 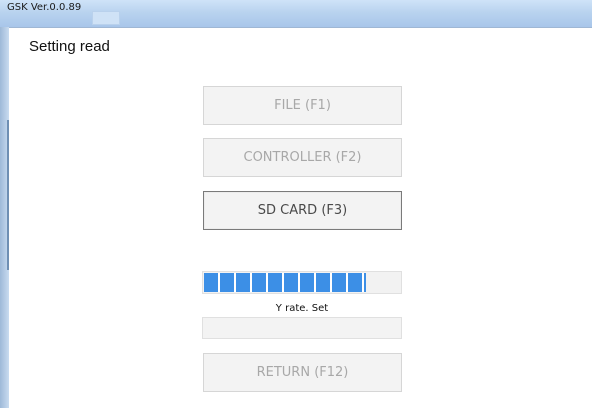 What do you see at coordinates (302, 308) in the screenshot?
I see `progress-label: Y rate. Set` at bounding box center [302, 308].